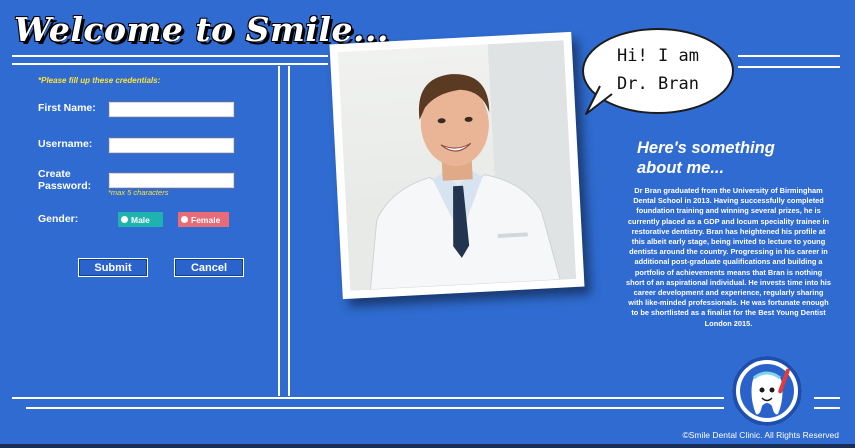 Image resolution: width=855 pixels, height=448 pixels. I want to click on taskbar-strip, so click(427, 446).